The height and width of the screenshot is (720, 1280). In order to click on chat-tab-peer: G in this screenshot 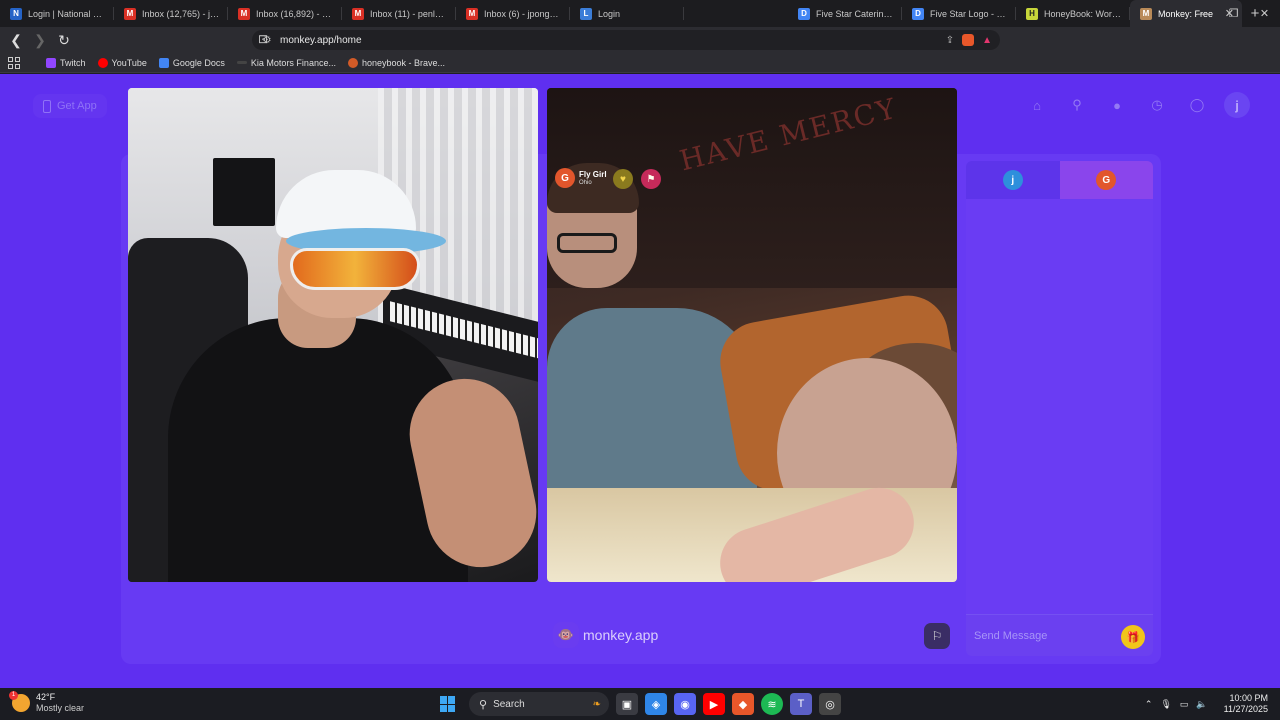, I will do `click(1106, 180)`.